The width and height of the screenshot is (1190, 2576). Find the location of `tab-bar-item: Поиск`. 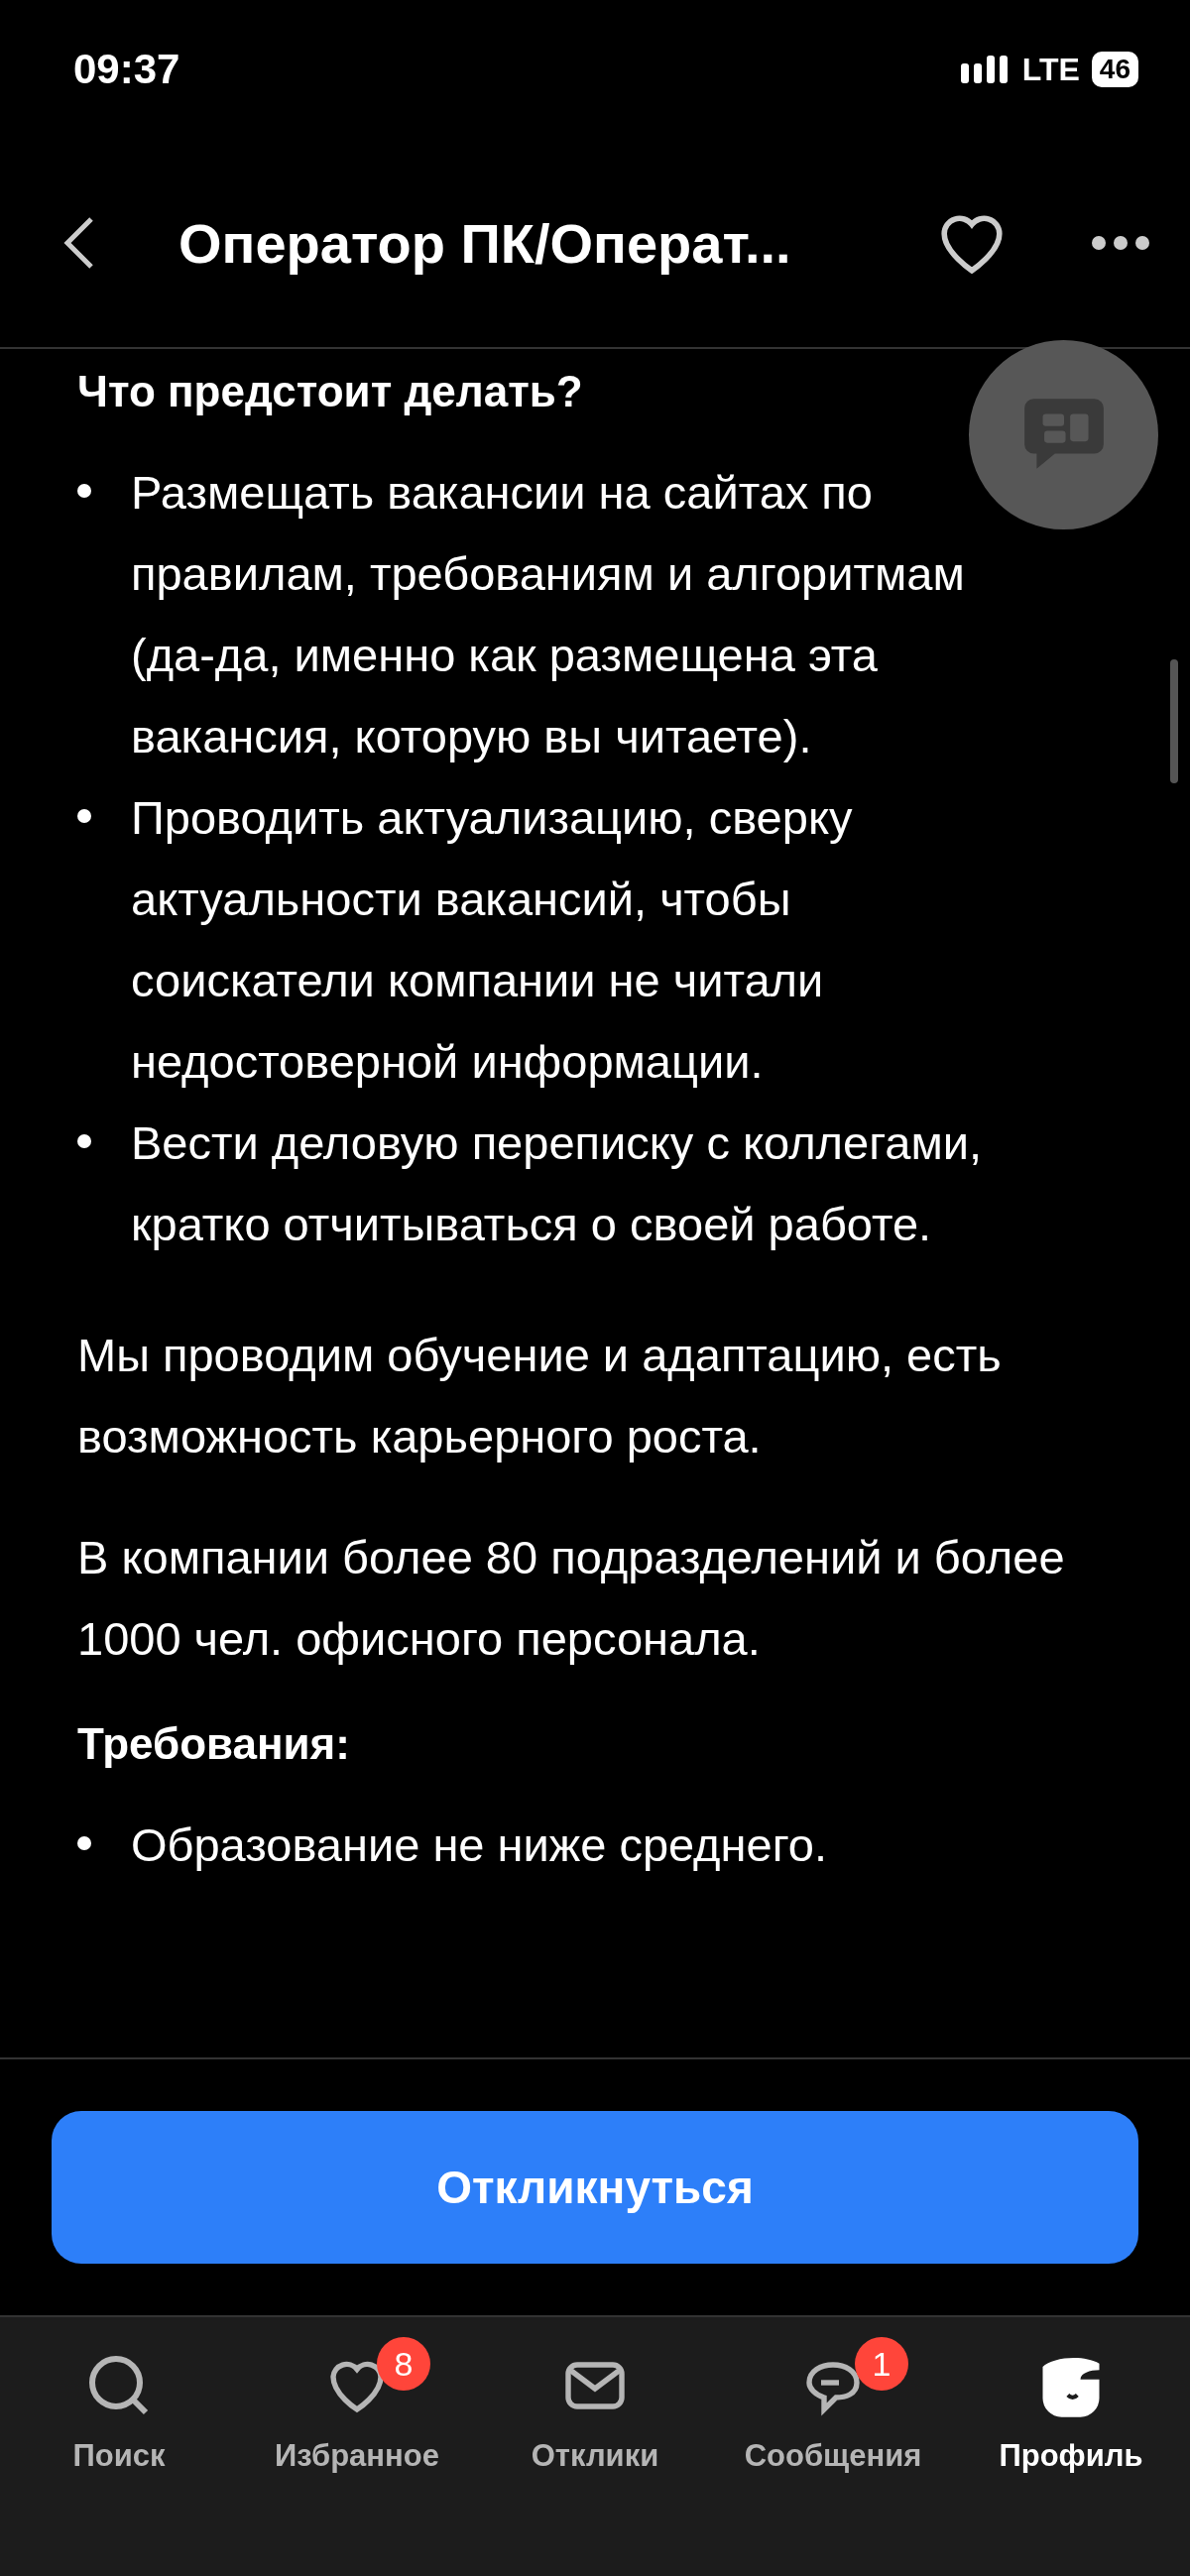

tab-bar-item: Поиск is located at coordinates (119, 2401).